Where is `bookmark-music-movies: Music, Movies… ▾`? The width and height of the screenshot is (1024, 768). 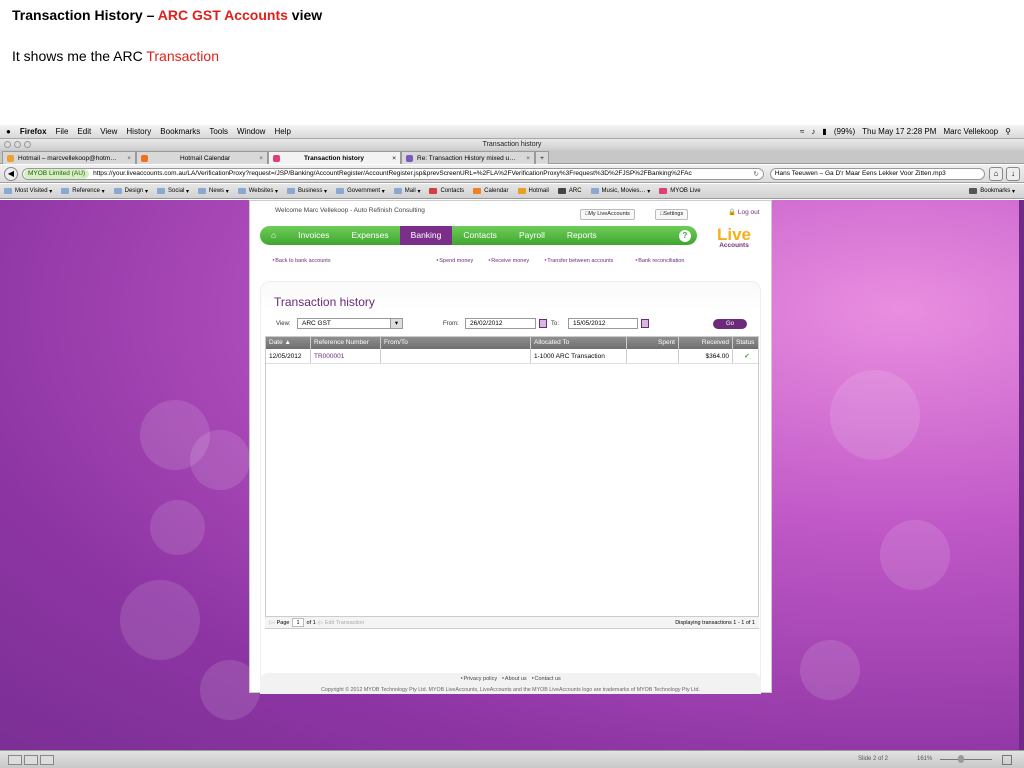
bookmark-music-movies: Music, Movies… ▾ is located at coordinates (620, 191).